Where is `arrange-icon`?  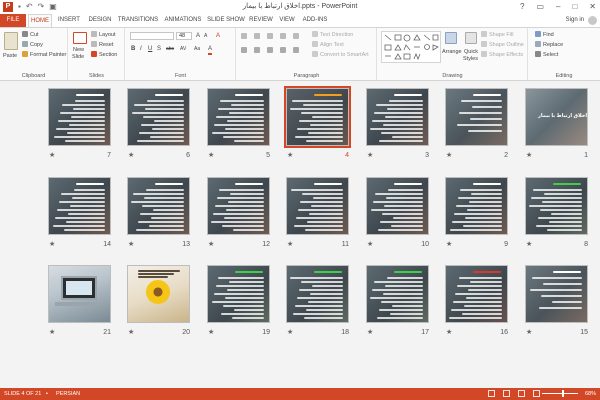 arrange-icon is located at coordinates (451, 38).